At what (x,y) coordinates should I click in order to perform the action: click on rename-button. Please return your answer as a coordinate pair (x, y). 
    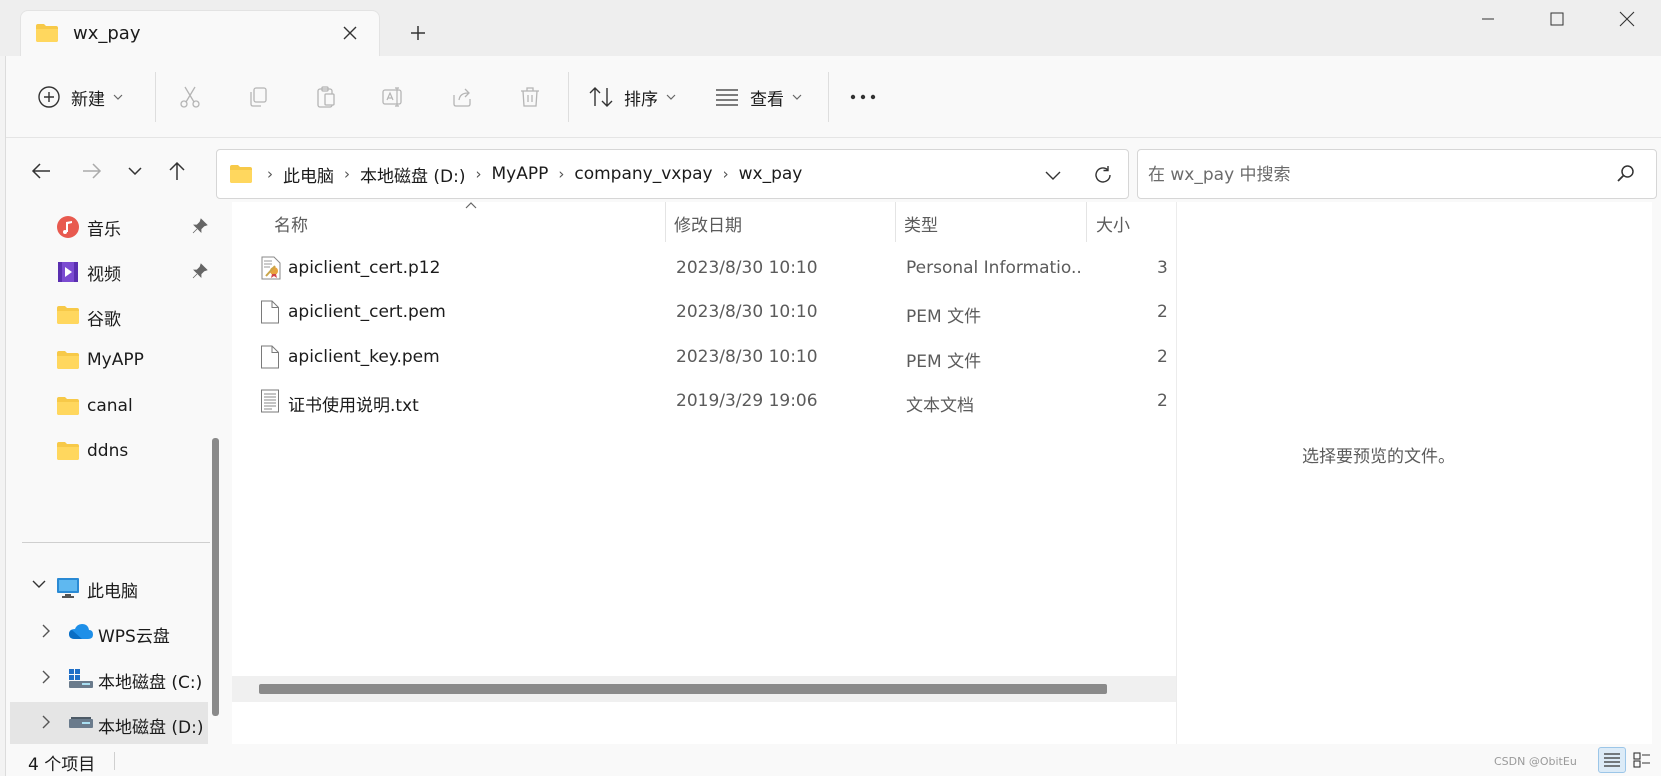
    Looking at the image, I should click on (394, 97).